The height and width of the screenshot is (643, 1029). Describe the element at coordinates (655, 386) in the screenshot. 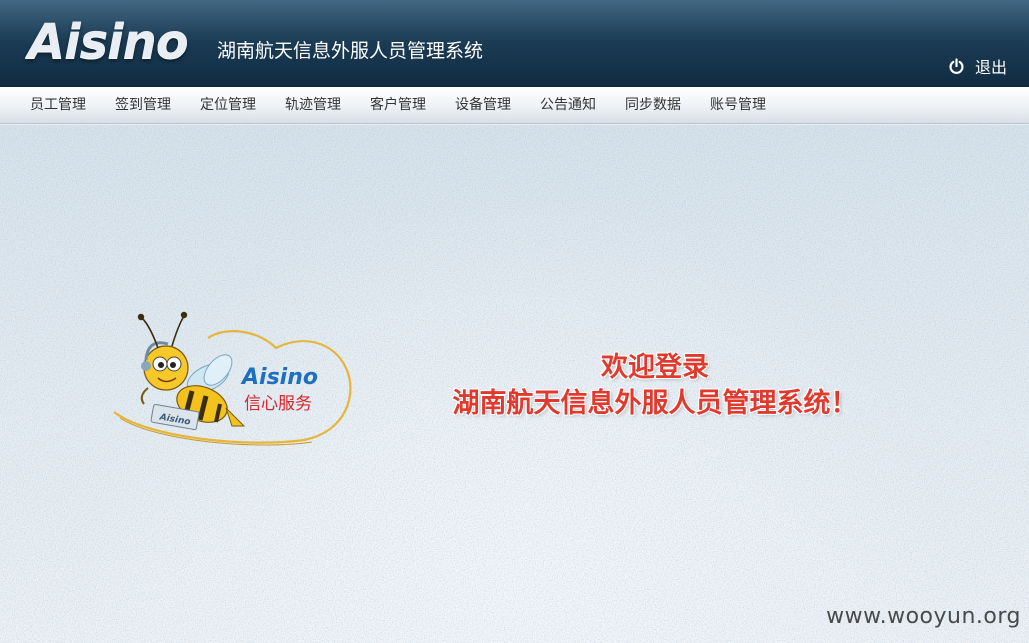

I see `welcome-message: 欢迎登录 湖南航天信息外服人员管理系统！` at that location.